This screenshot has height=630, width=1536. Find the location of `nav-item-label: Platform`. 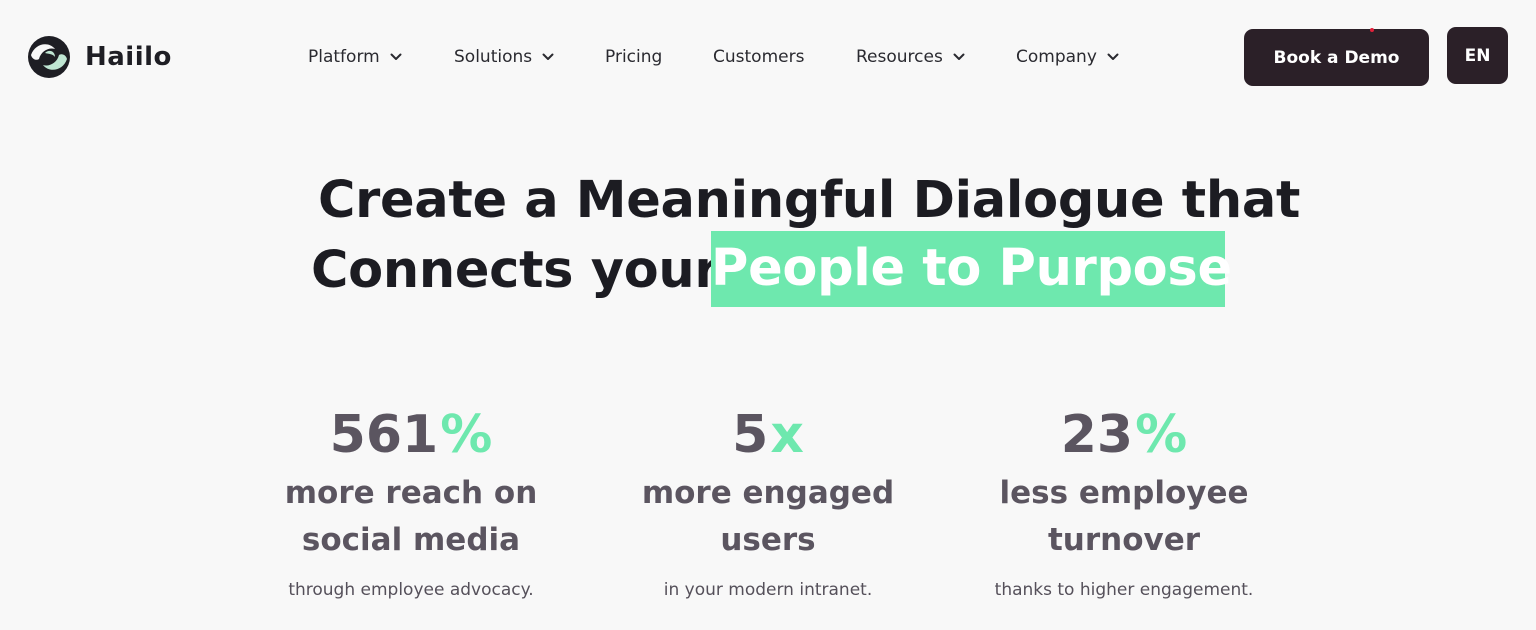

nav-item-label: Platform is located at coordinates (344, 57).